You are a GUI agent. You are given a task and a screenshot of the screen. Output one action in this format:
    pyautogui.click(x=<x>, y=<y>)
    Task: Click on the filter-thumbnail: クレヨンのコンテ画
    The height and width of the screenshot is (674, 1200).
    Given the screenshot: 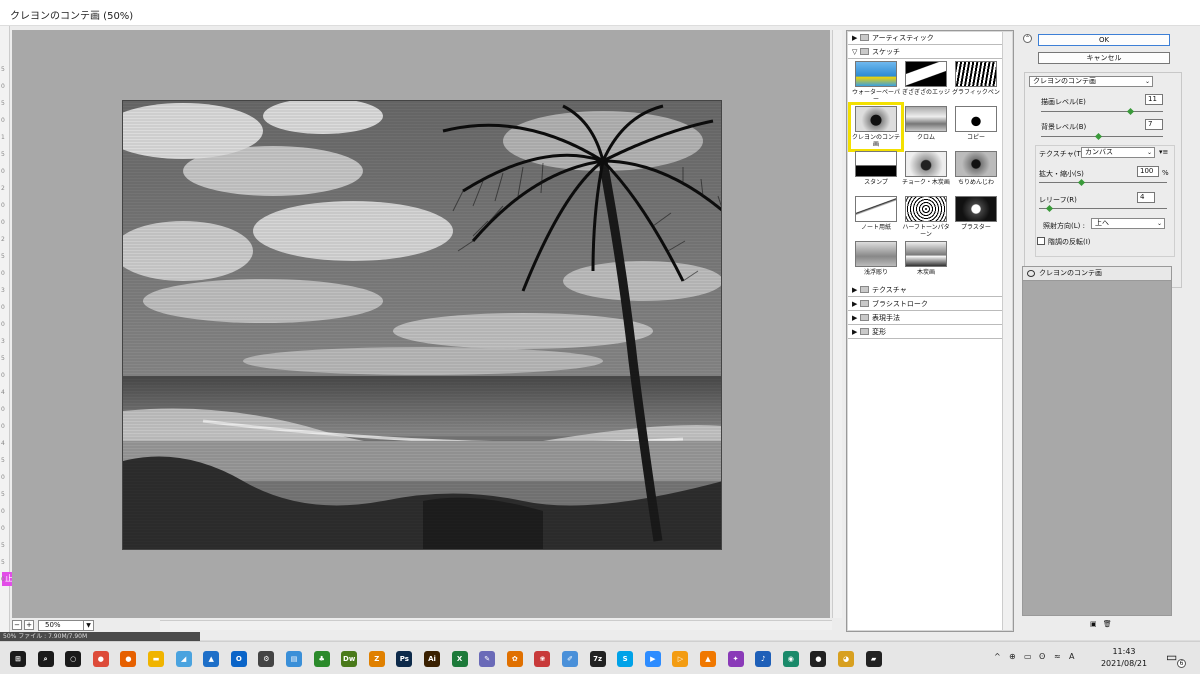 What is the action you would take?
    pyautogui.click(x=876, y=127)
    